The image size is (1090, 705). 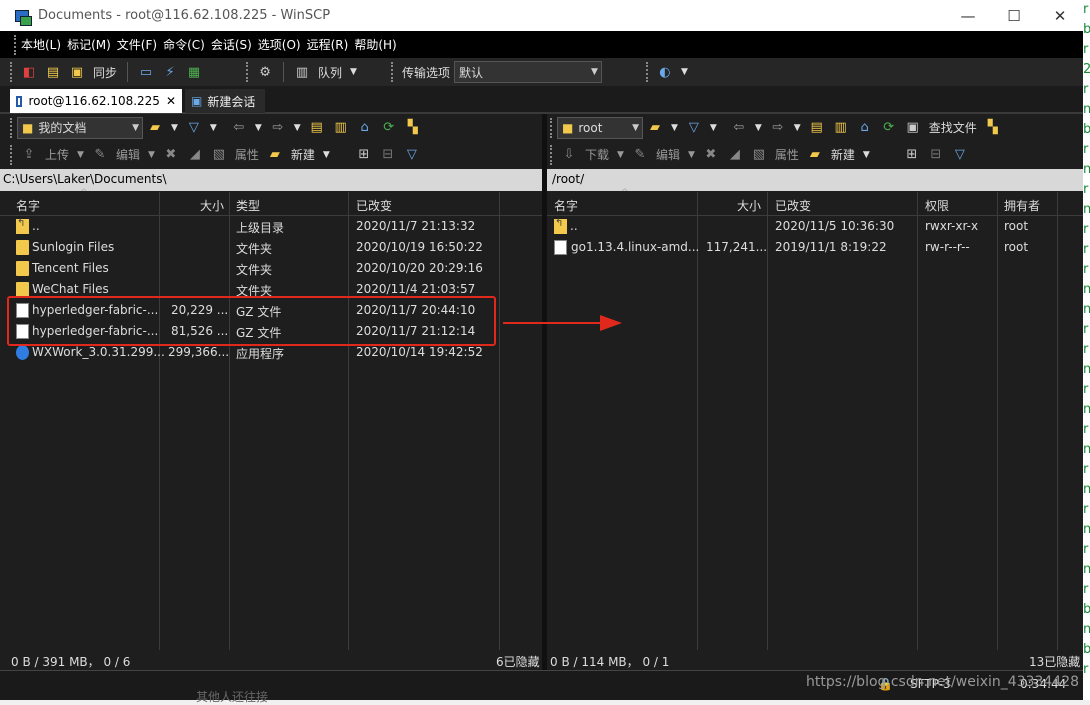 I want to click on menu-remote: 远程(R), so click(x=328, y=44).